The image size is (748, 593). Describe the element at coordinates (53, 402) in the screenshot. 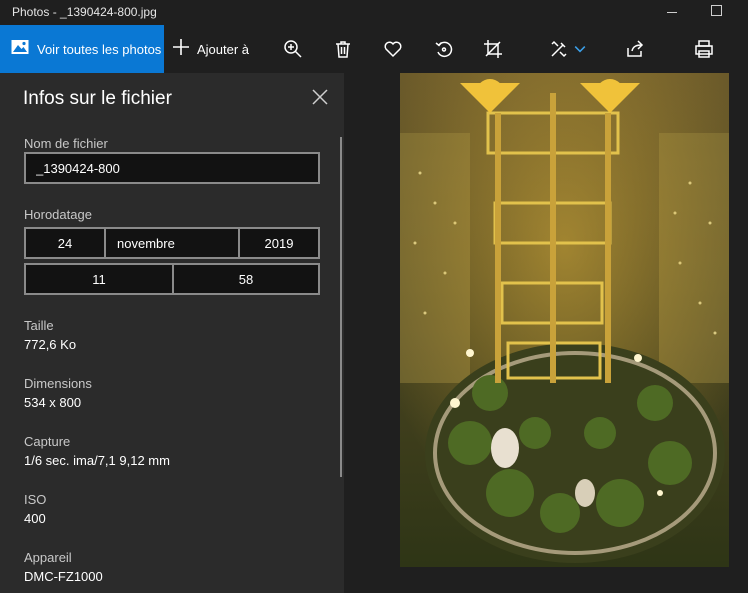

I see `dimensions-value: 534 x 800` at that location.